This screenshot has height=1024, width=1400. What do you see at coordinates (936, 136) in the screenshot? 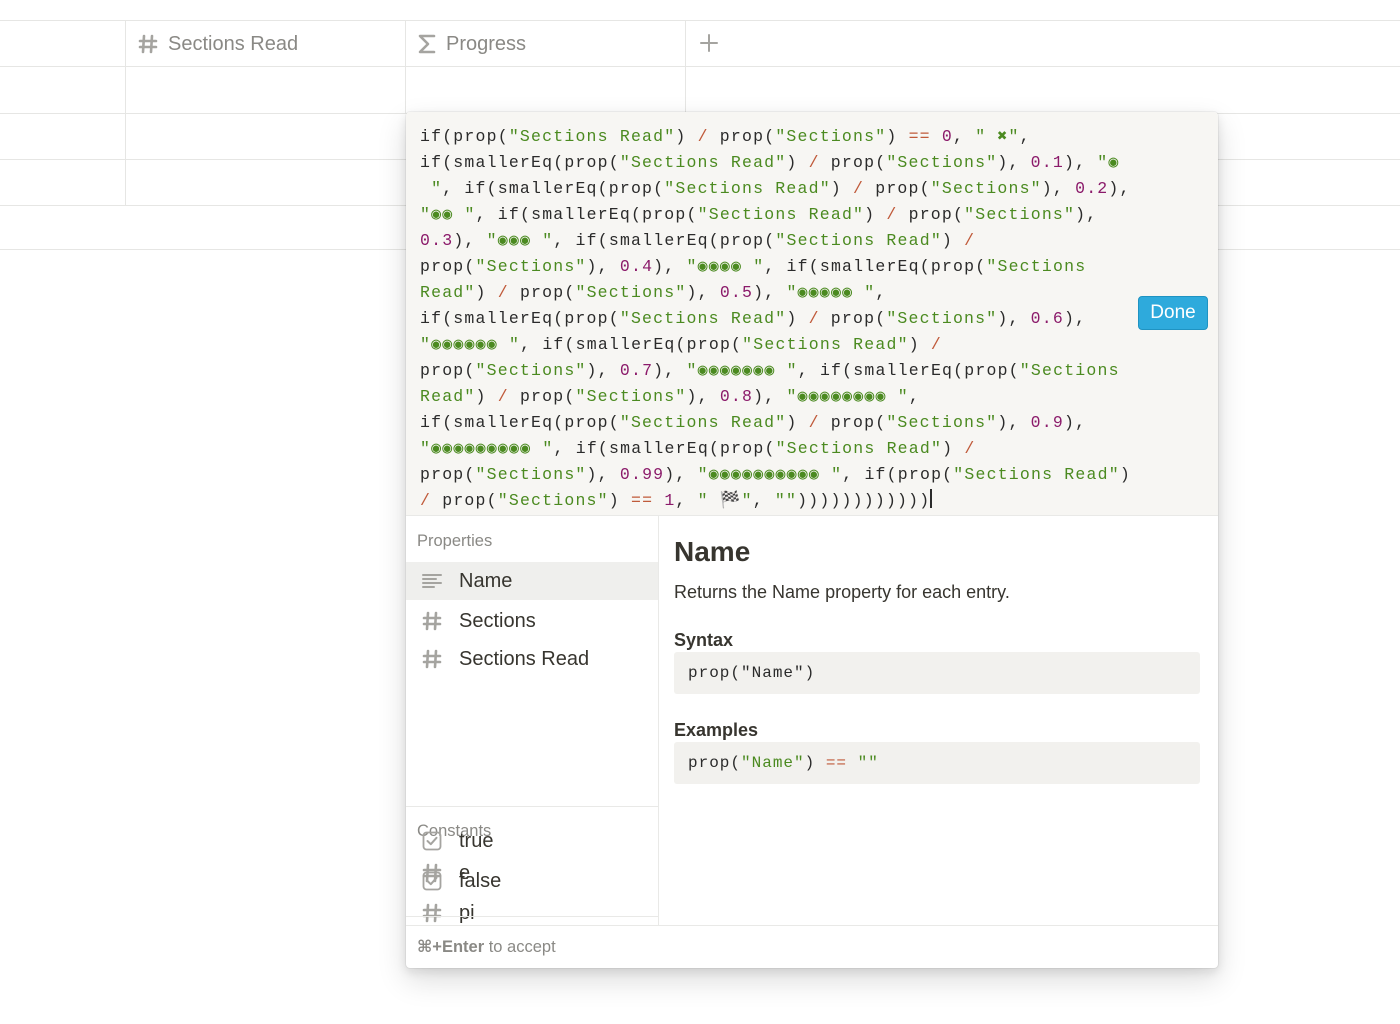
I see `formula-token` at bounding box center [936, 136].